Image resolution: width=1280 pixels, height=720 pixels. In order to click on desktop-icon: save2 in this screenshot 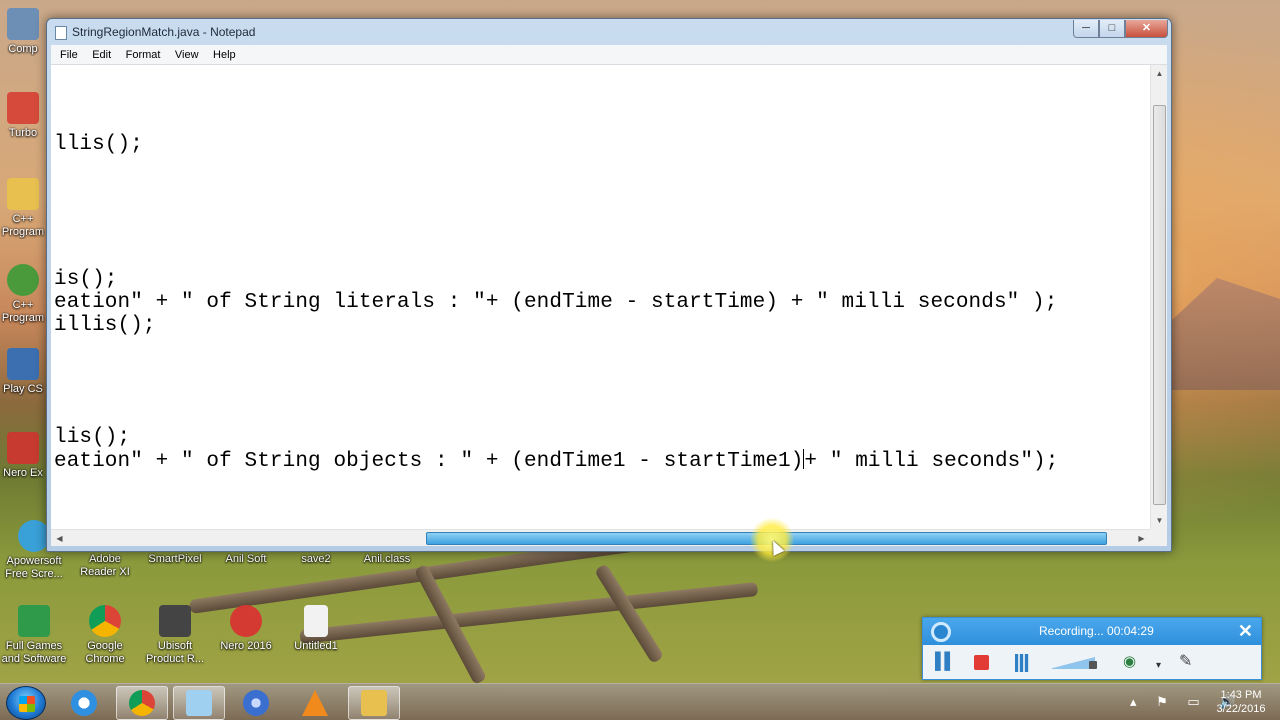, I will do `click(316, 559)`.